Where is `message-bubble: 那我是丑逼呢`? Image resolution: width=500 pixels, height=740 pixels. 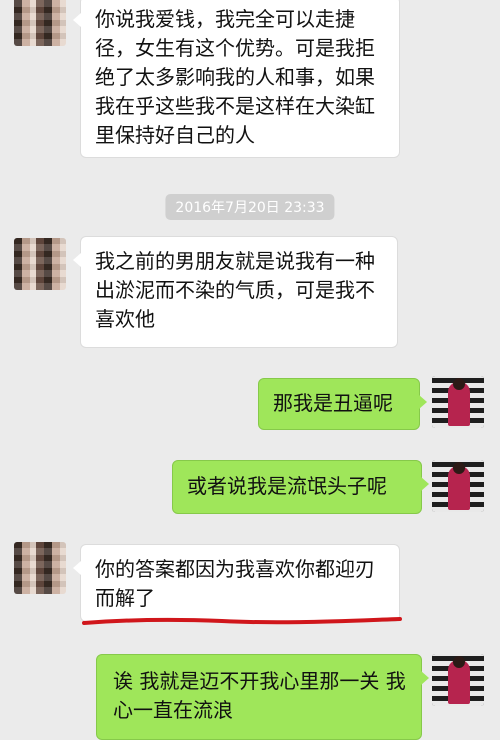 message-bubble: 那我是丑逼呢 is located at coordinates (342, 404).